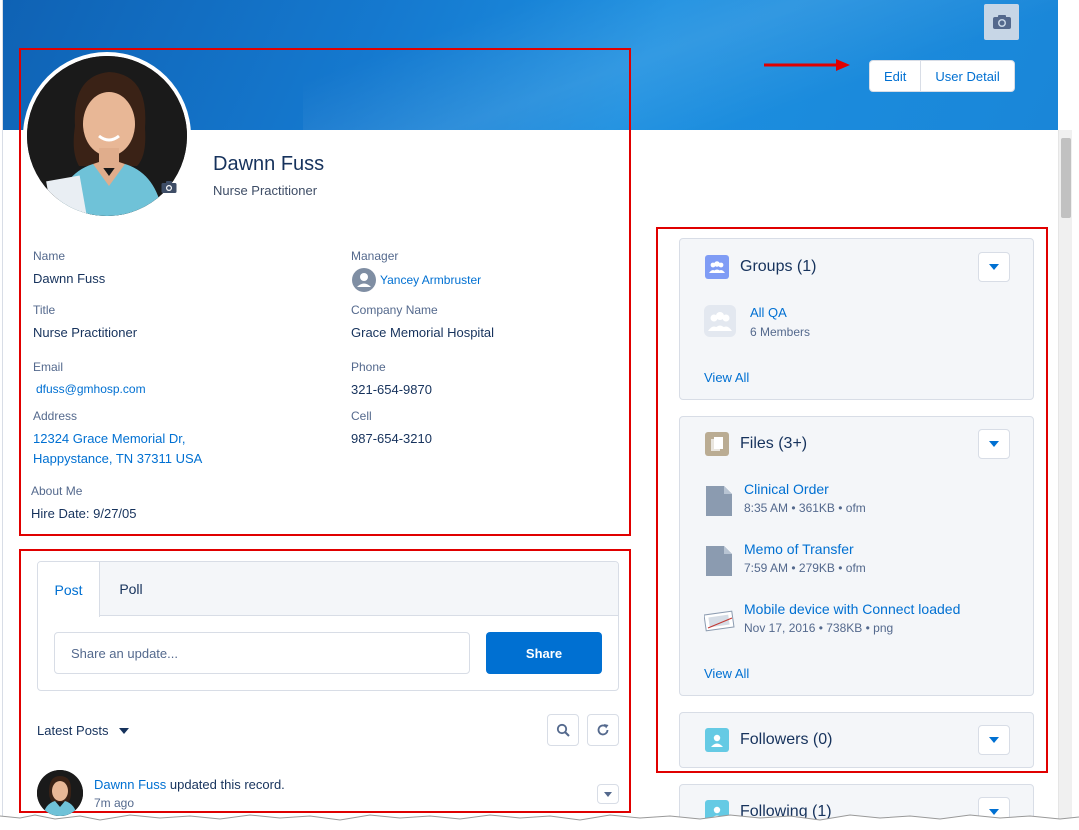 Image resolution: width=1079 pixels, height=830 pixels. I want to click on camera-icon, so click(1001, 22).